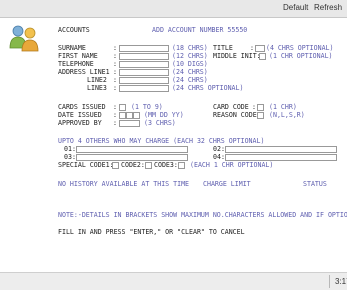  Describe the element at coordinates (208, 88) in the screenshot. I see `address3-hint: (24 CHRS OPTIONAL)` at that location.